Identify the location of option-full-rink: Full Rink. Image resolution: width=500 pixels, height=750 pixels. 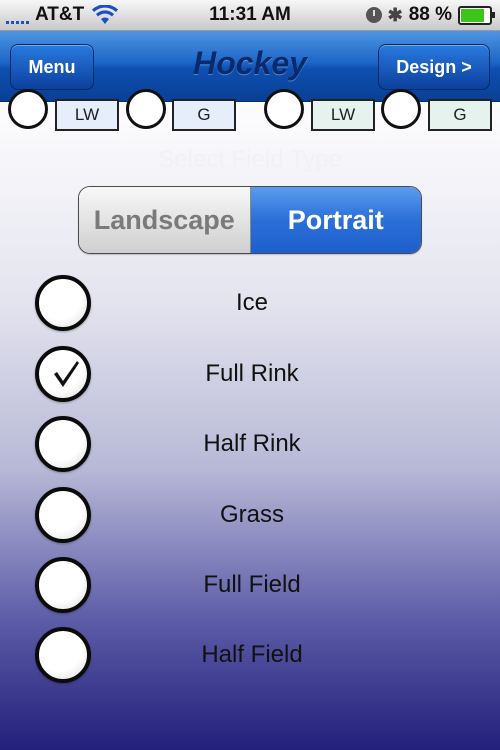
(250, 374).